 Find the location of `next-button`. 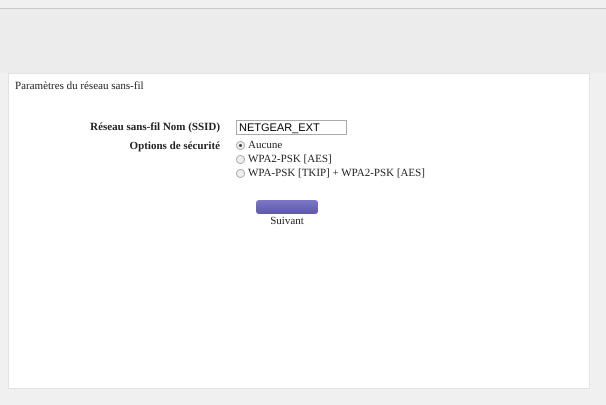

next-button is located at coordinates (287, 207).